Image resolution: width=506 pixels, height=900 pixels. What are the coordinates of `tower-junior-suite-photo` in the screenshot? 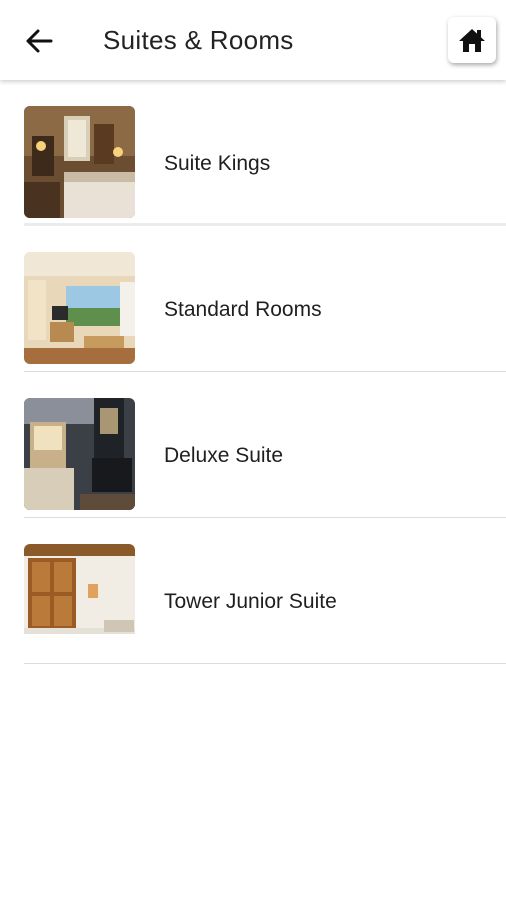 It's located at (79, 600).